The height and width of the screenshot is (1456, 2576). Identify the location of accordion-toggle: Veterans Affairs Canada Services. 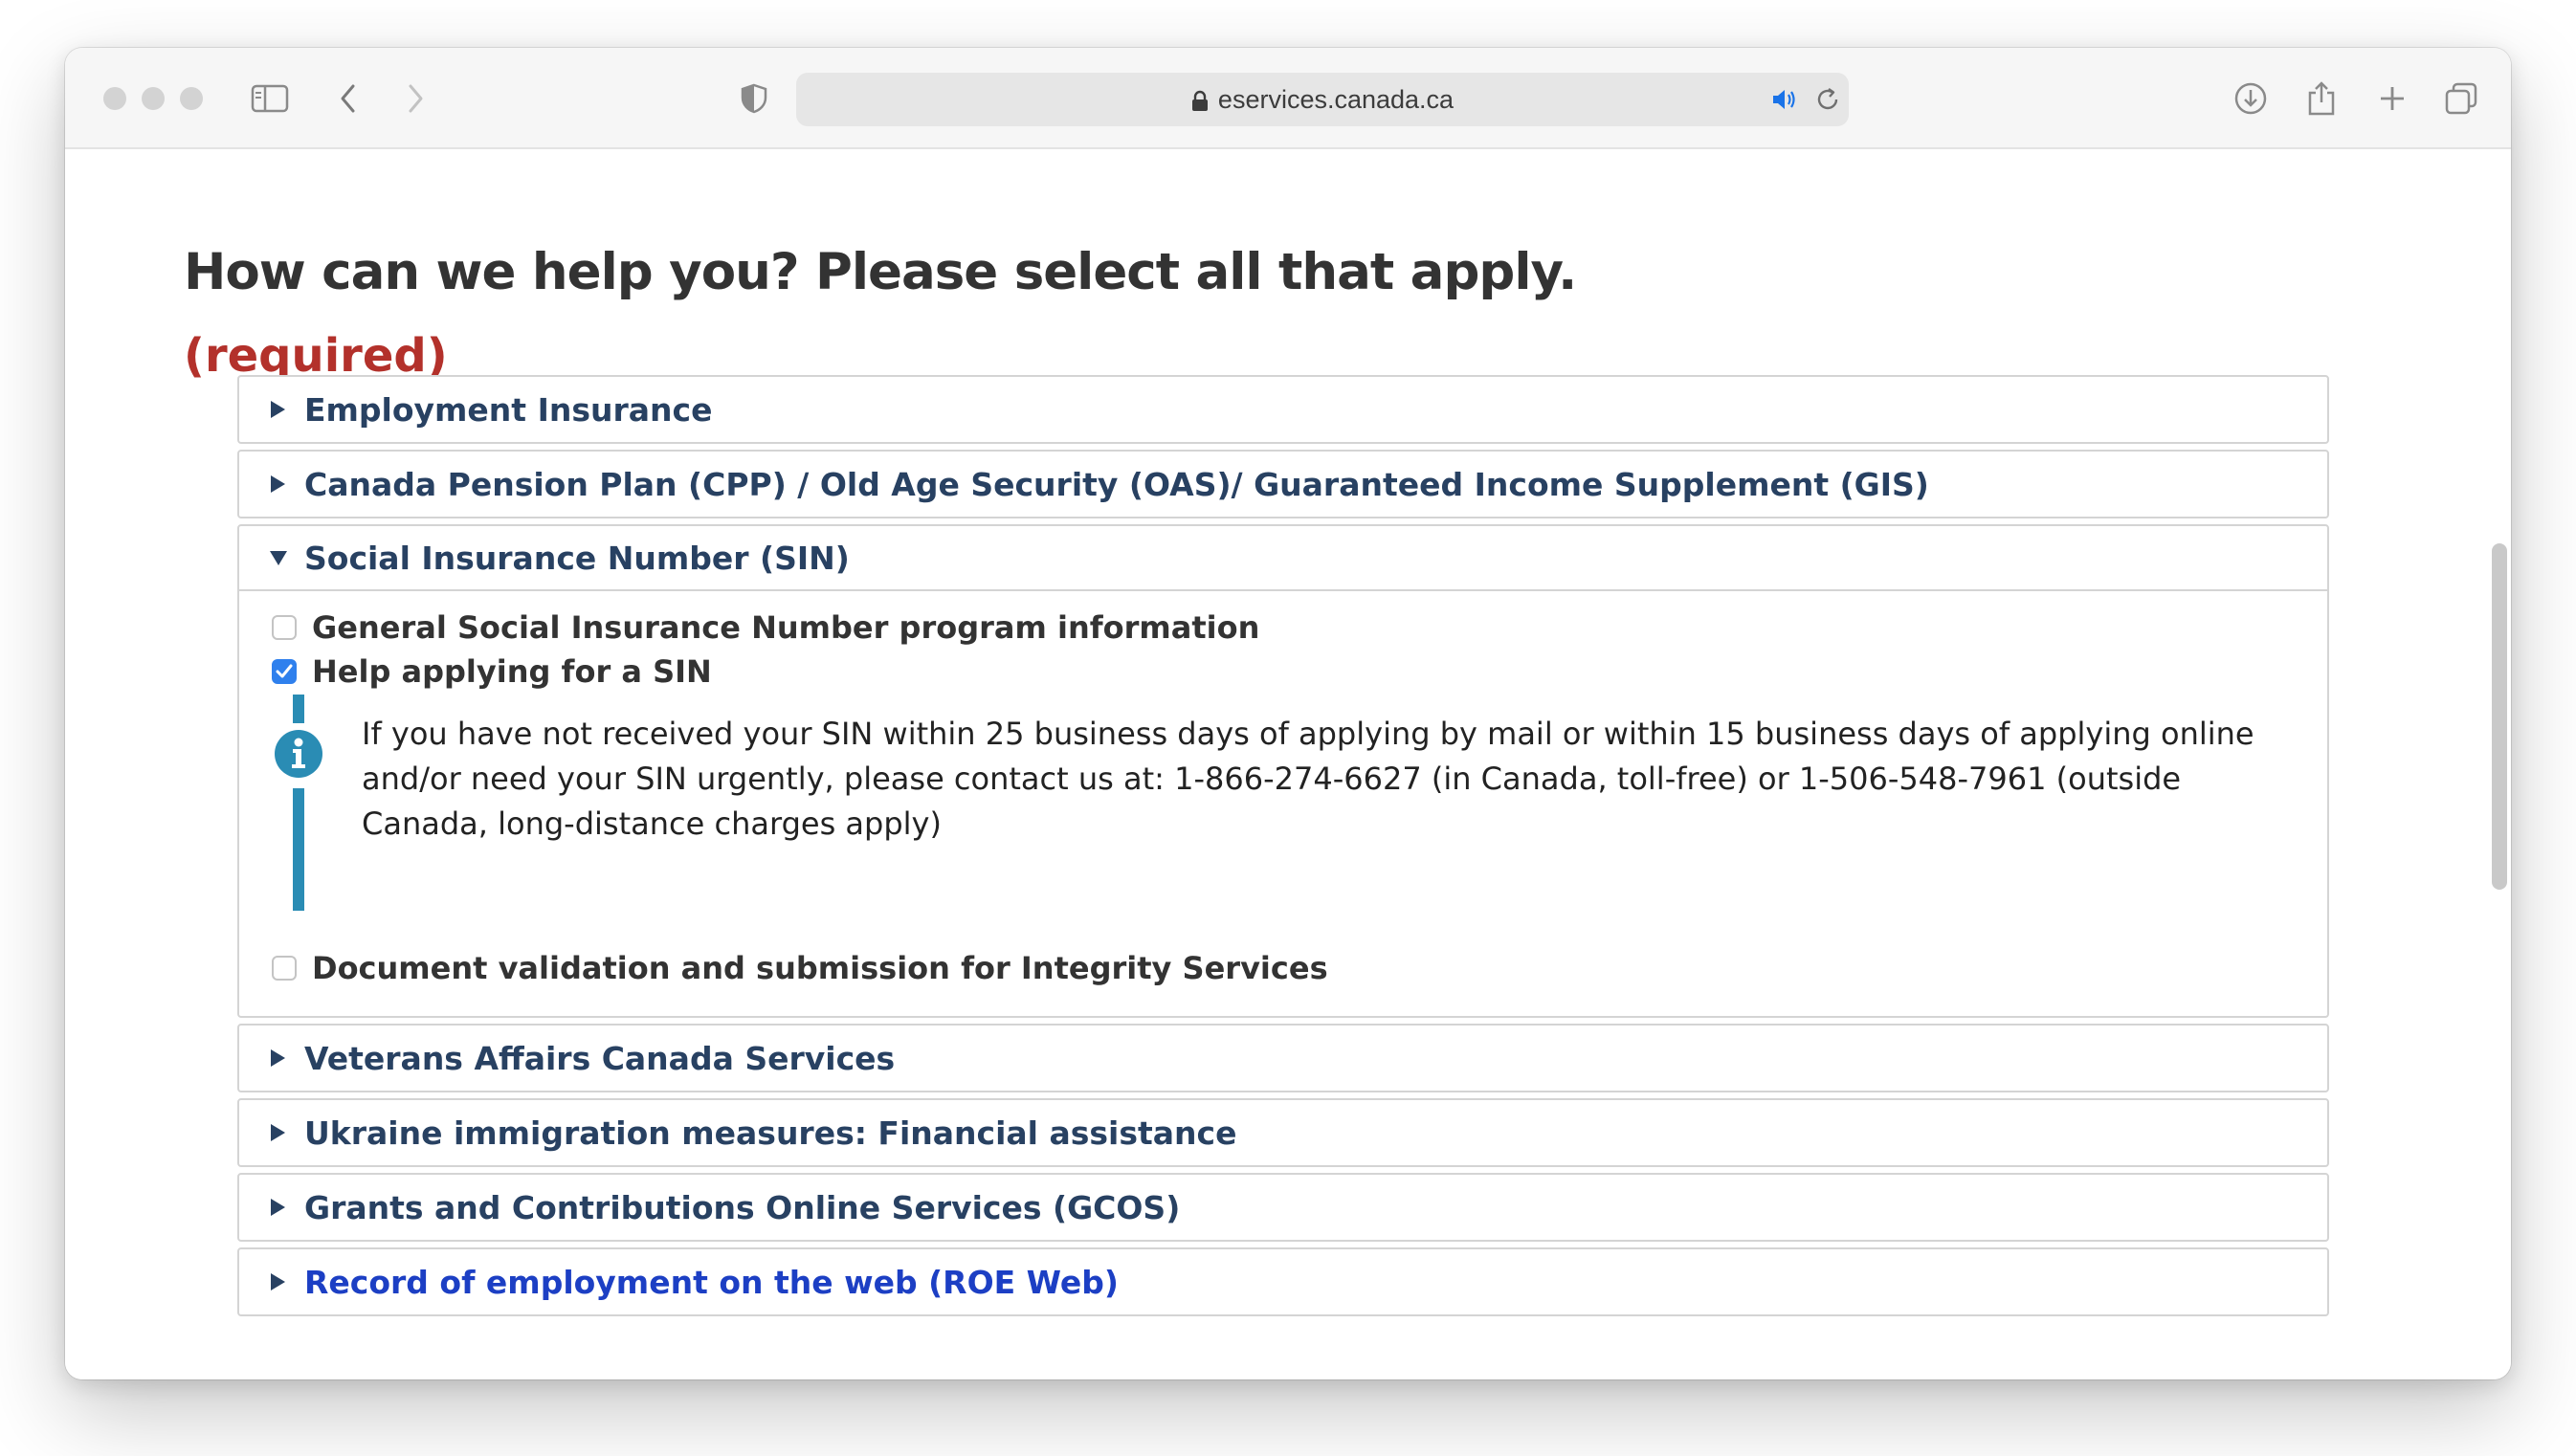
(1283, 1058).